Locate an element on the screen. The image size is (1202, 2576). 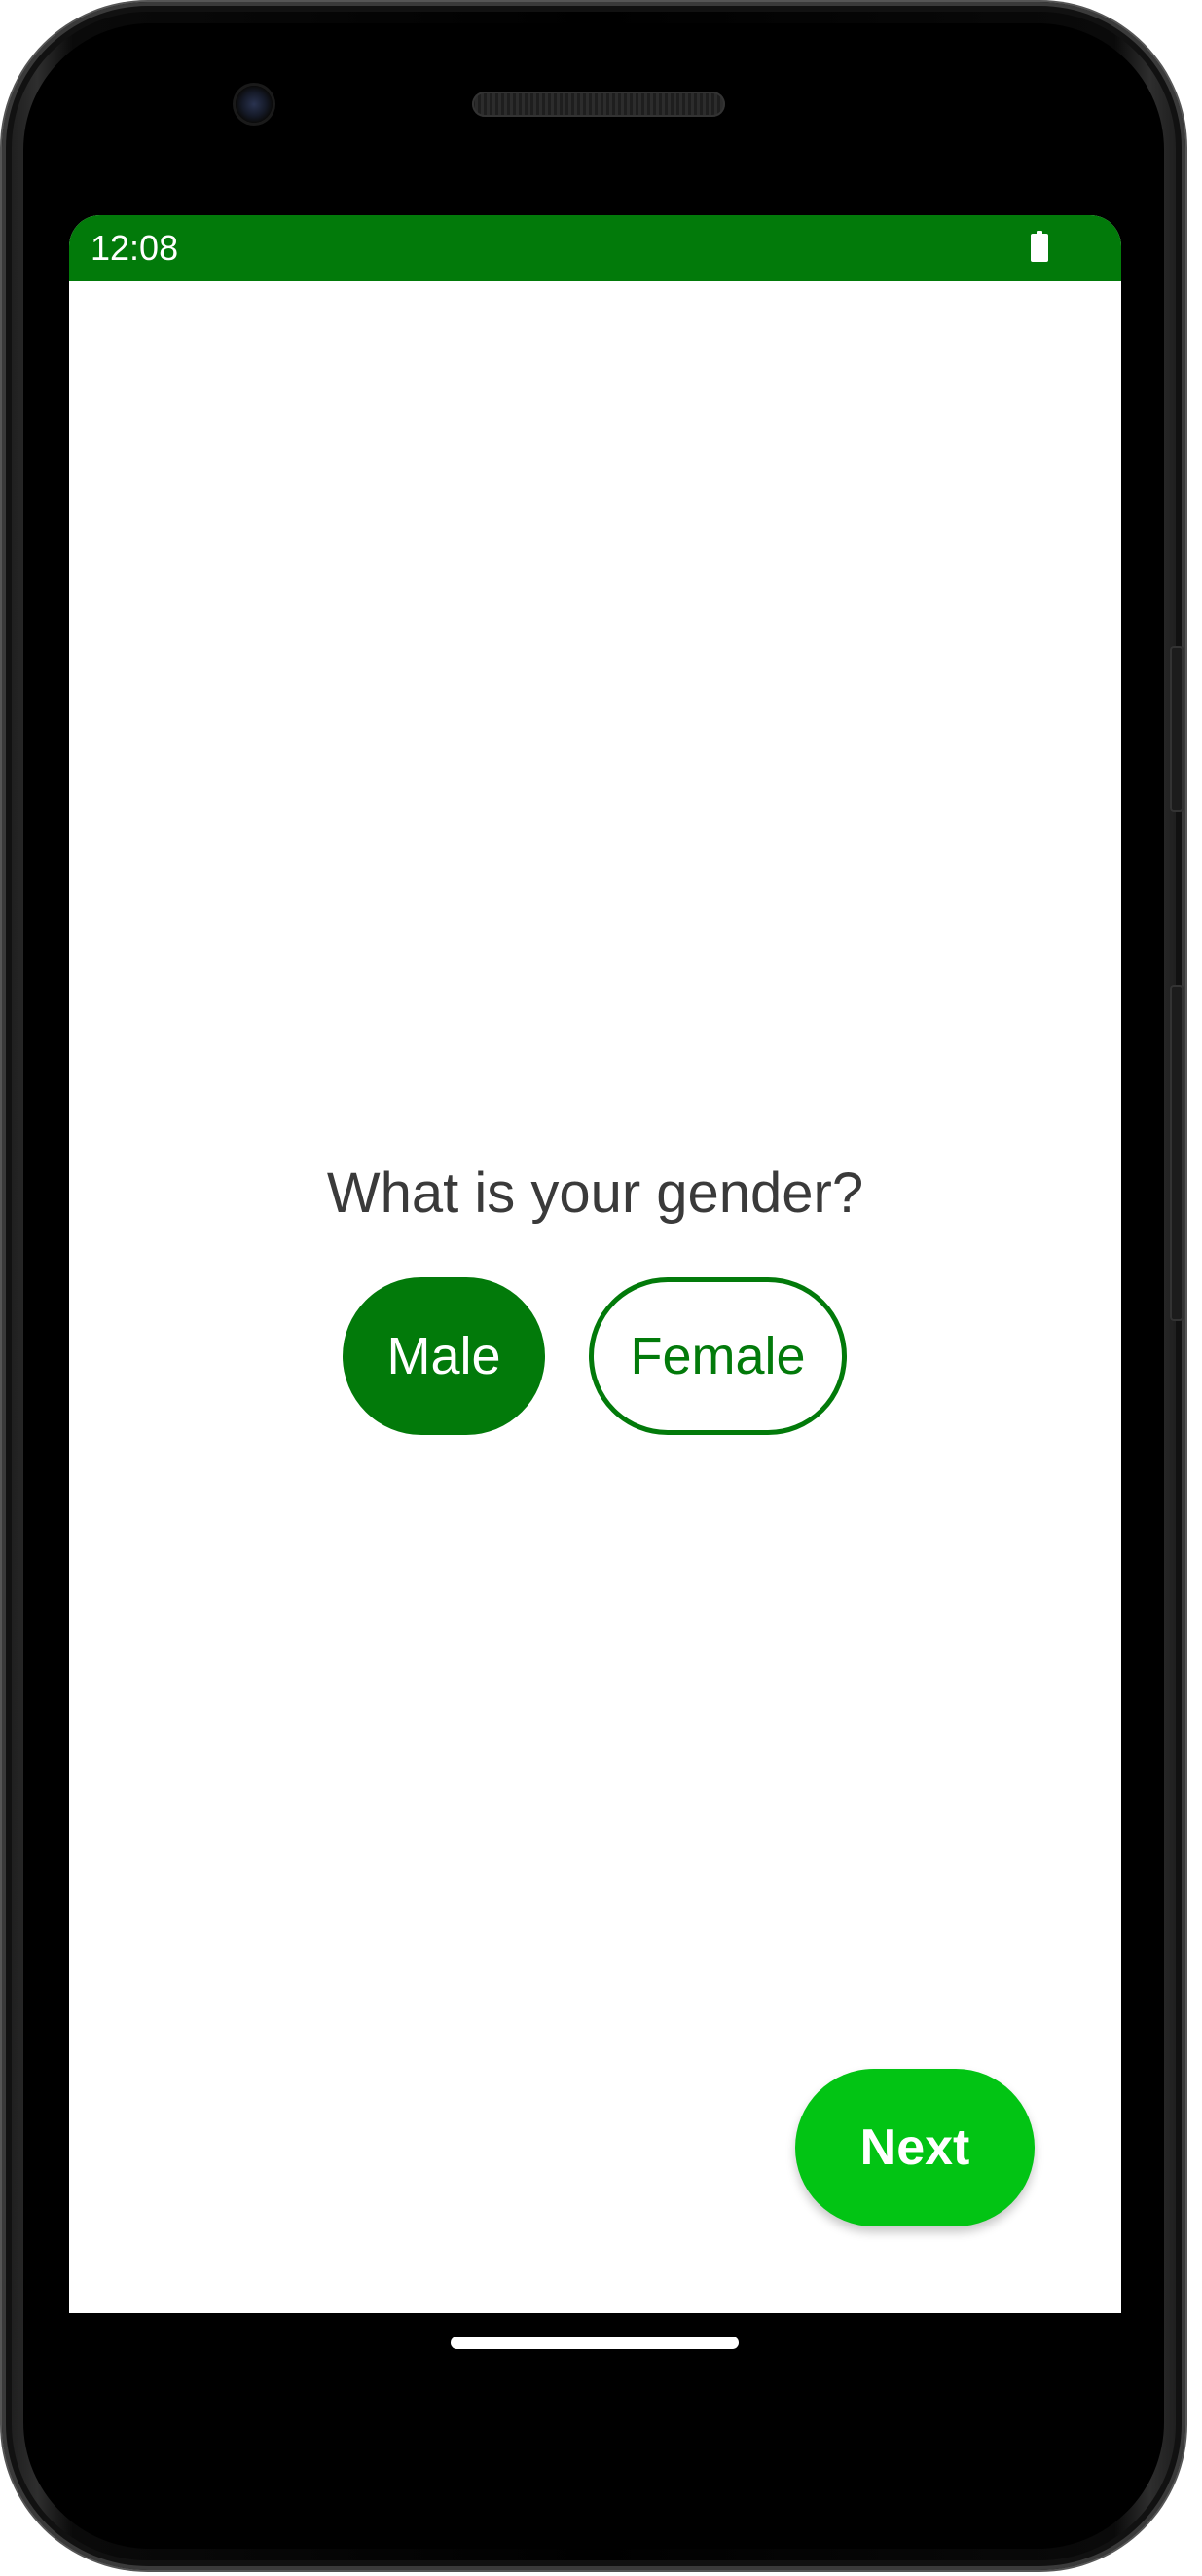
battery-icon is located at coordinates (1039, 246).